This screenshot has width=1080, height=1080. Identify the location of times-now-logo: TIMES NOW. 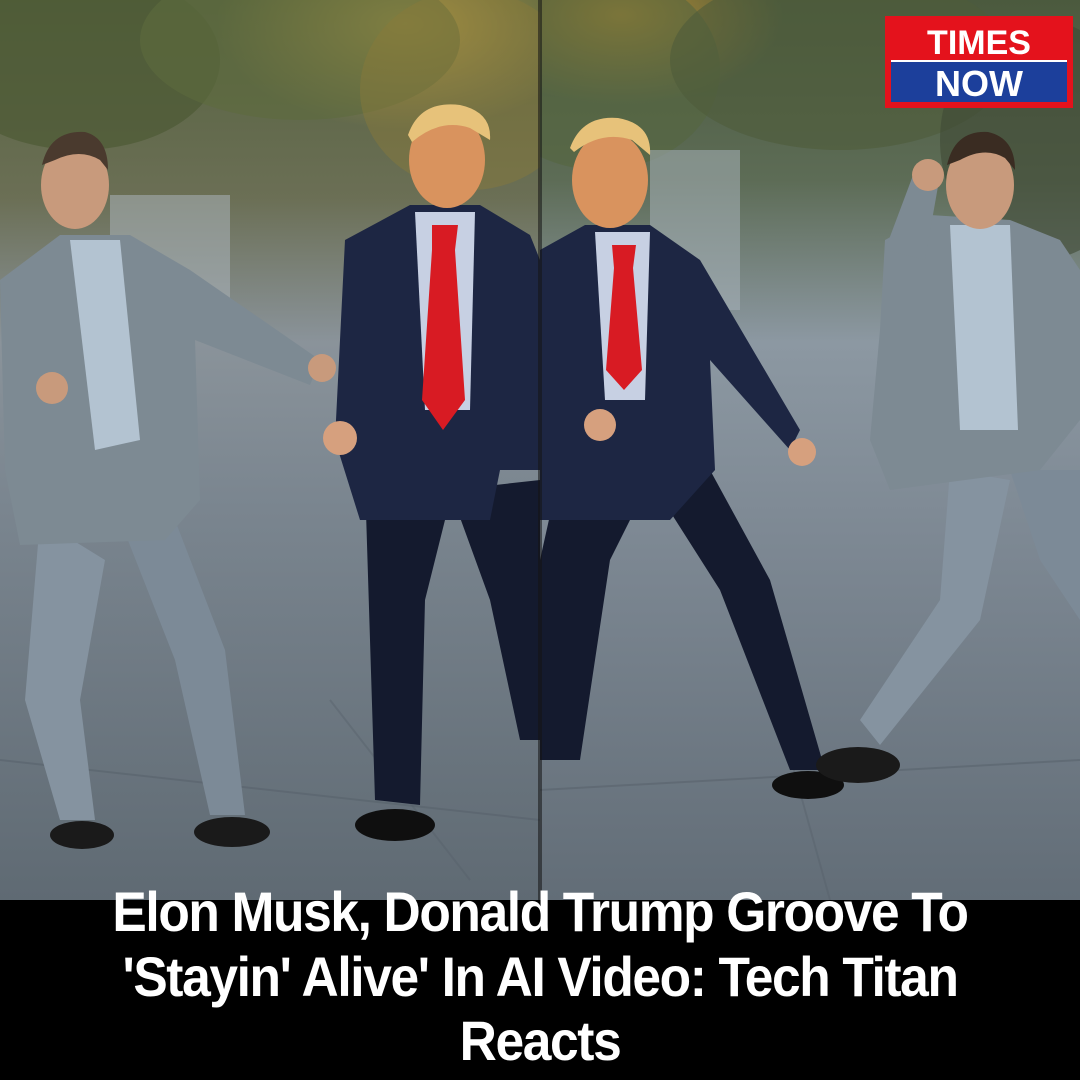
(979, 62).